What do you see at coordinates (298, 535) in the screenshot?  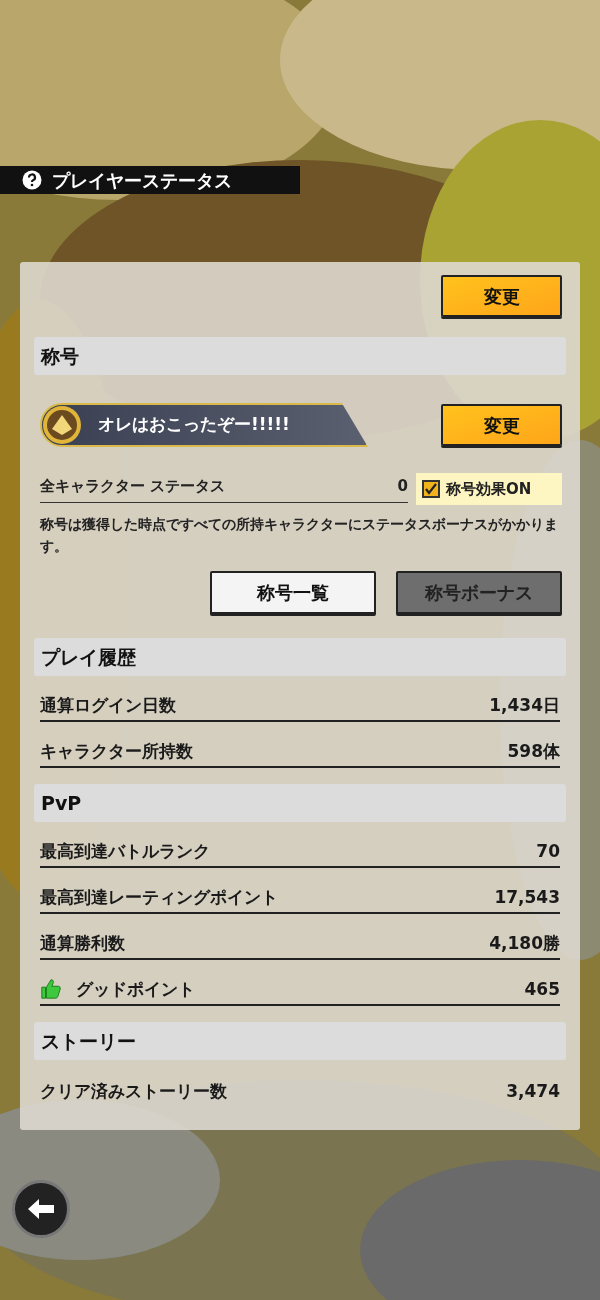 I see `title-description: 称号は獲得した時点ですべての所持キャラクターにステータスボーナスがかかります。` at bounding box center [298, 535].